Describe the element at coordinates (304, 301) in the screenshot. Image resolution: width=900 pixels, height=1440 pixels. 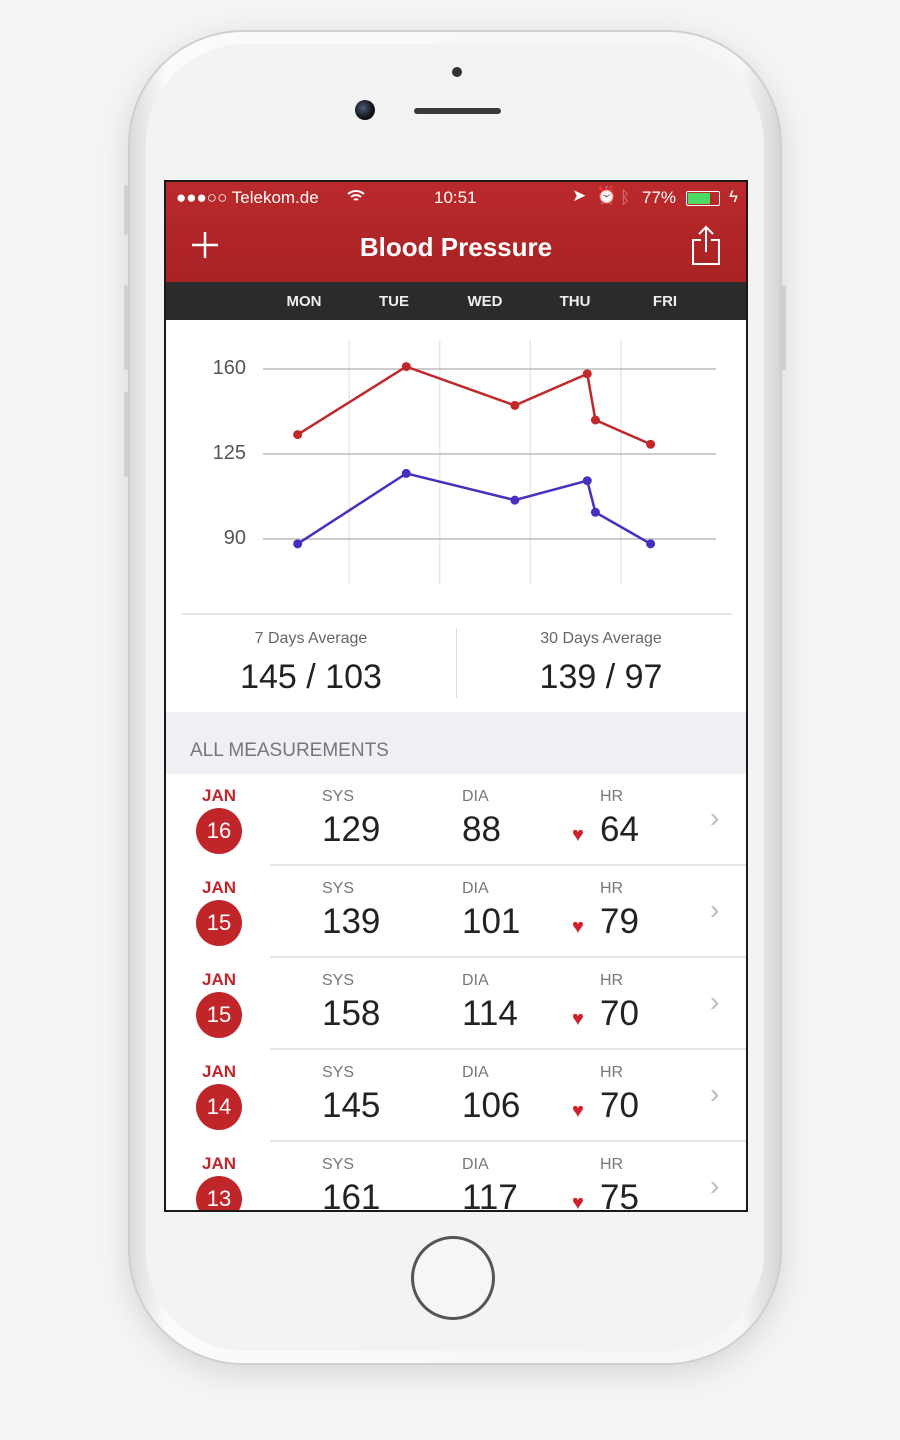
I see `day-label: MON` at that location.